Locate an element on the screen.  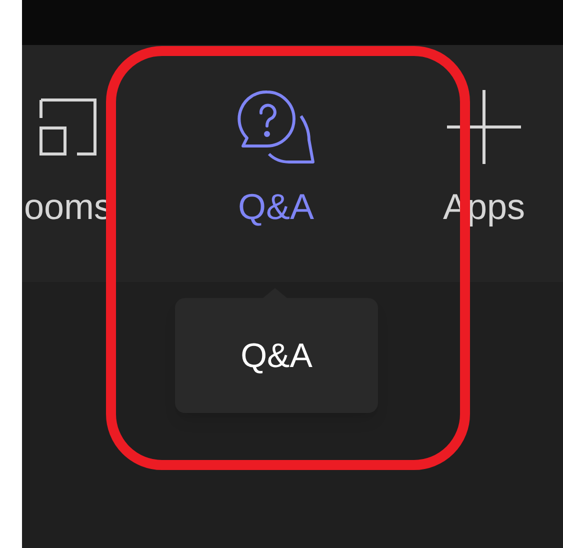
rooms-icon is located at coordinates (68, 127).